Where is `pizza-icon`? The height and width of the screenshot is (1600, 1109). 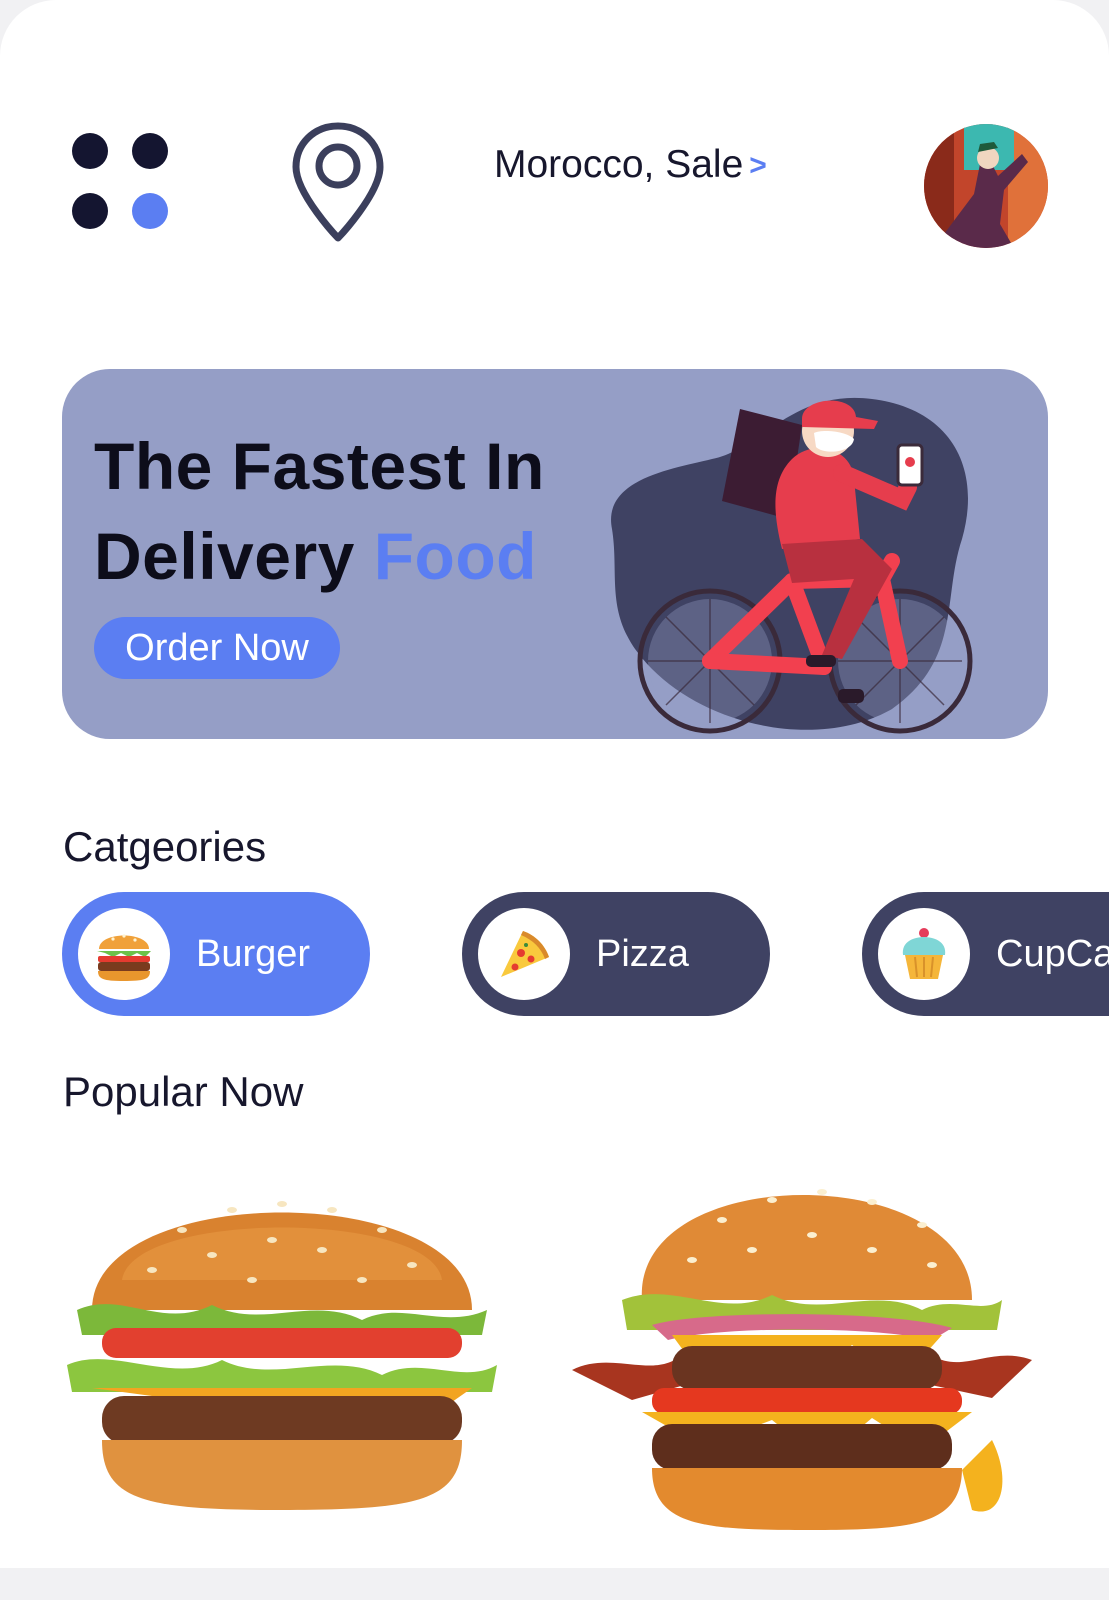 pizza-icon is located at coordinates (524, 954).